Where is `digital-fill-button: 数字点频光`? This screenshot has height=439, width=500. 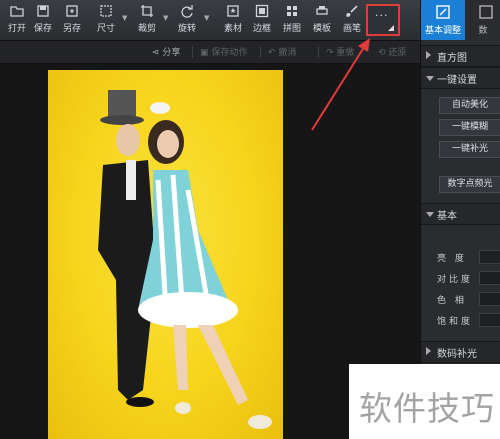
digital-fill-button: 数字点频光 is located at coordinates (469, 184).